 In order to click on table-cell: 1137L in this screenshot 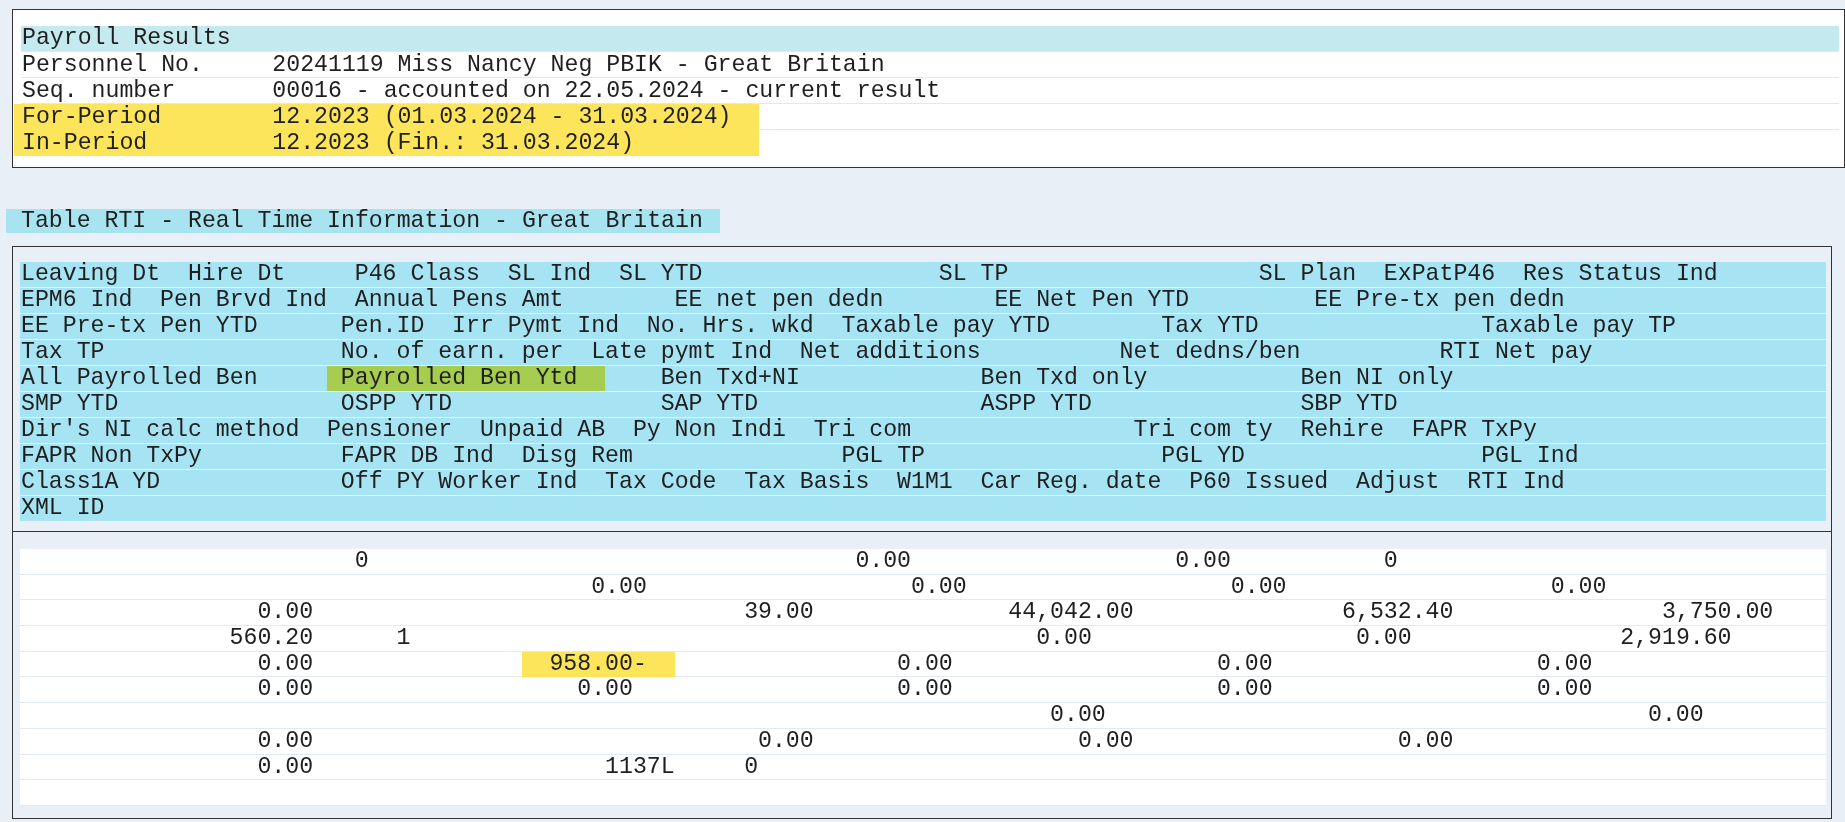, I will do `click(640, 767)`.